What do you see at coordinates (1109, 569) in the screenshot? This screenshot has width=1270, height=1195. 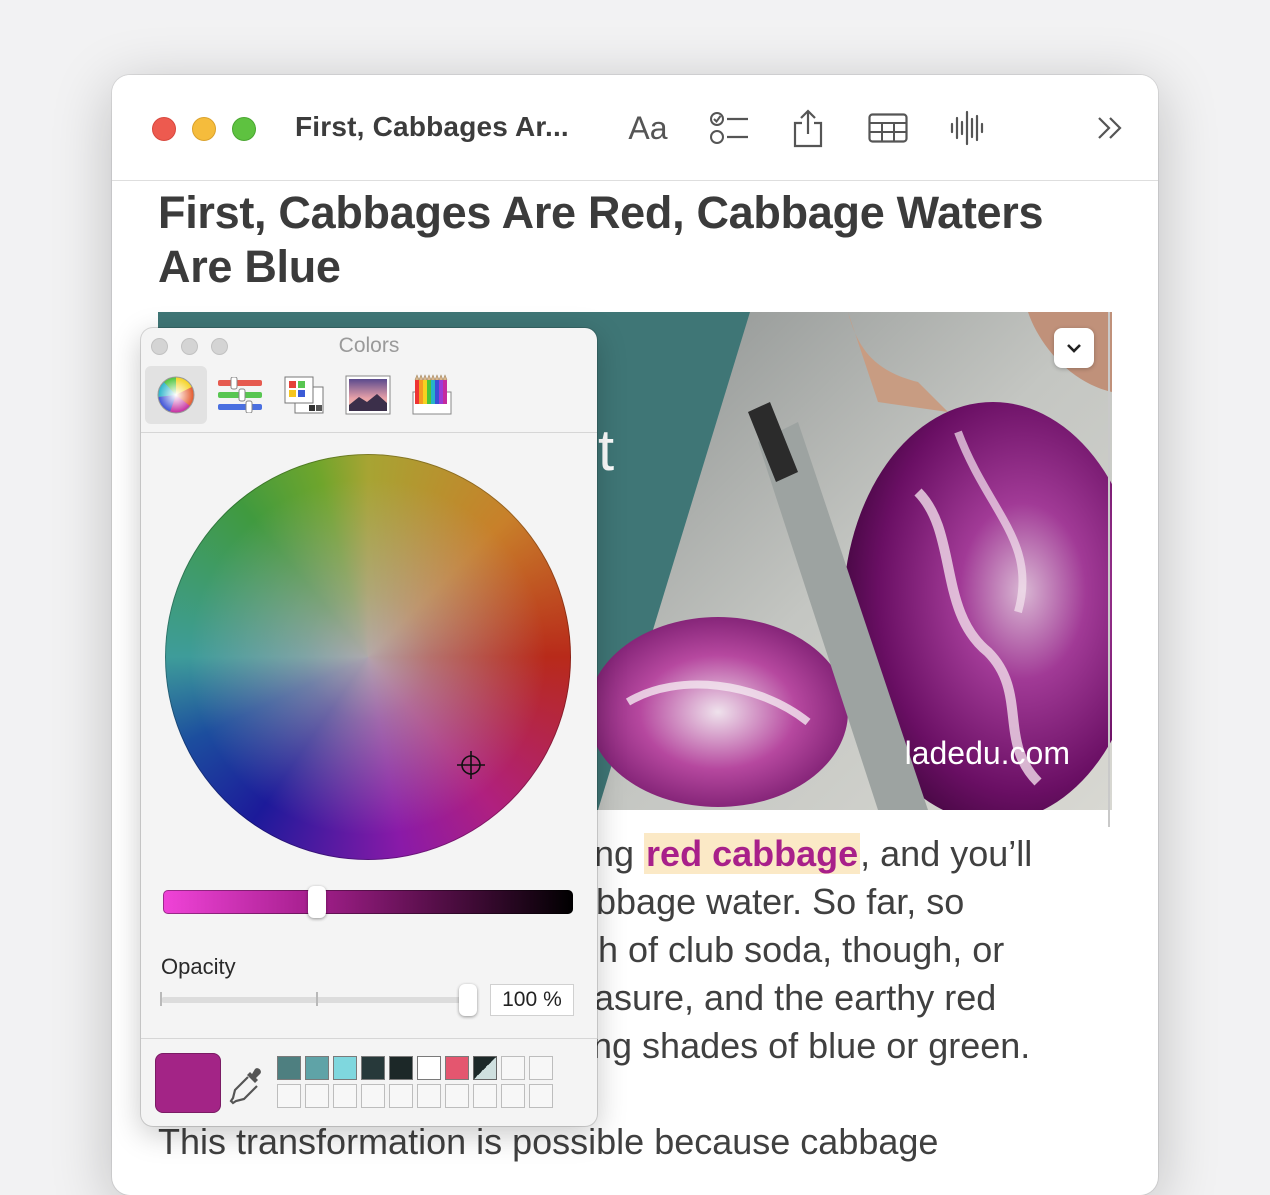 I see `image-divider` at bounding box center [1109, 569].